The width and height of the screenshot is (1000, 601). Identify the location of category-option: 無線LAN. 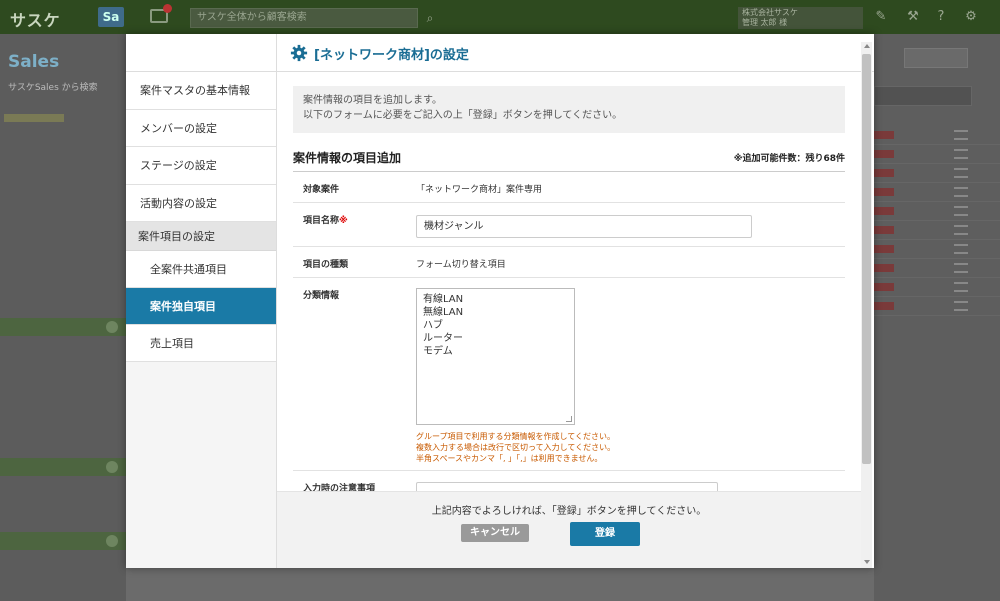
(443, 312).